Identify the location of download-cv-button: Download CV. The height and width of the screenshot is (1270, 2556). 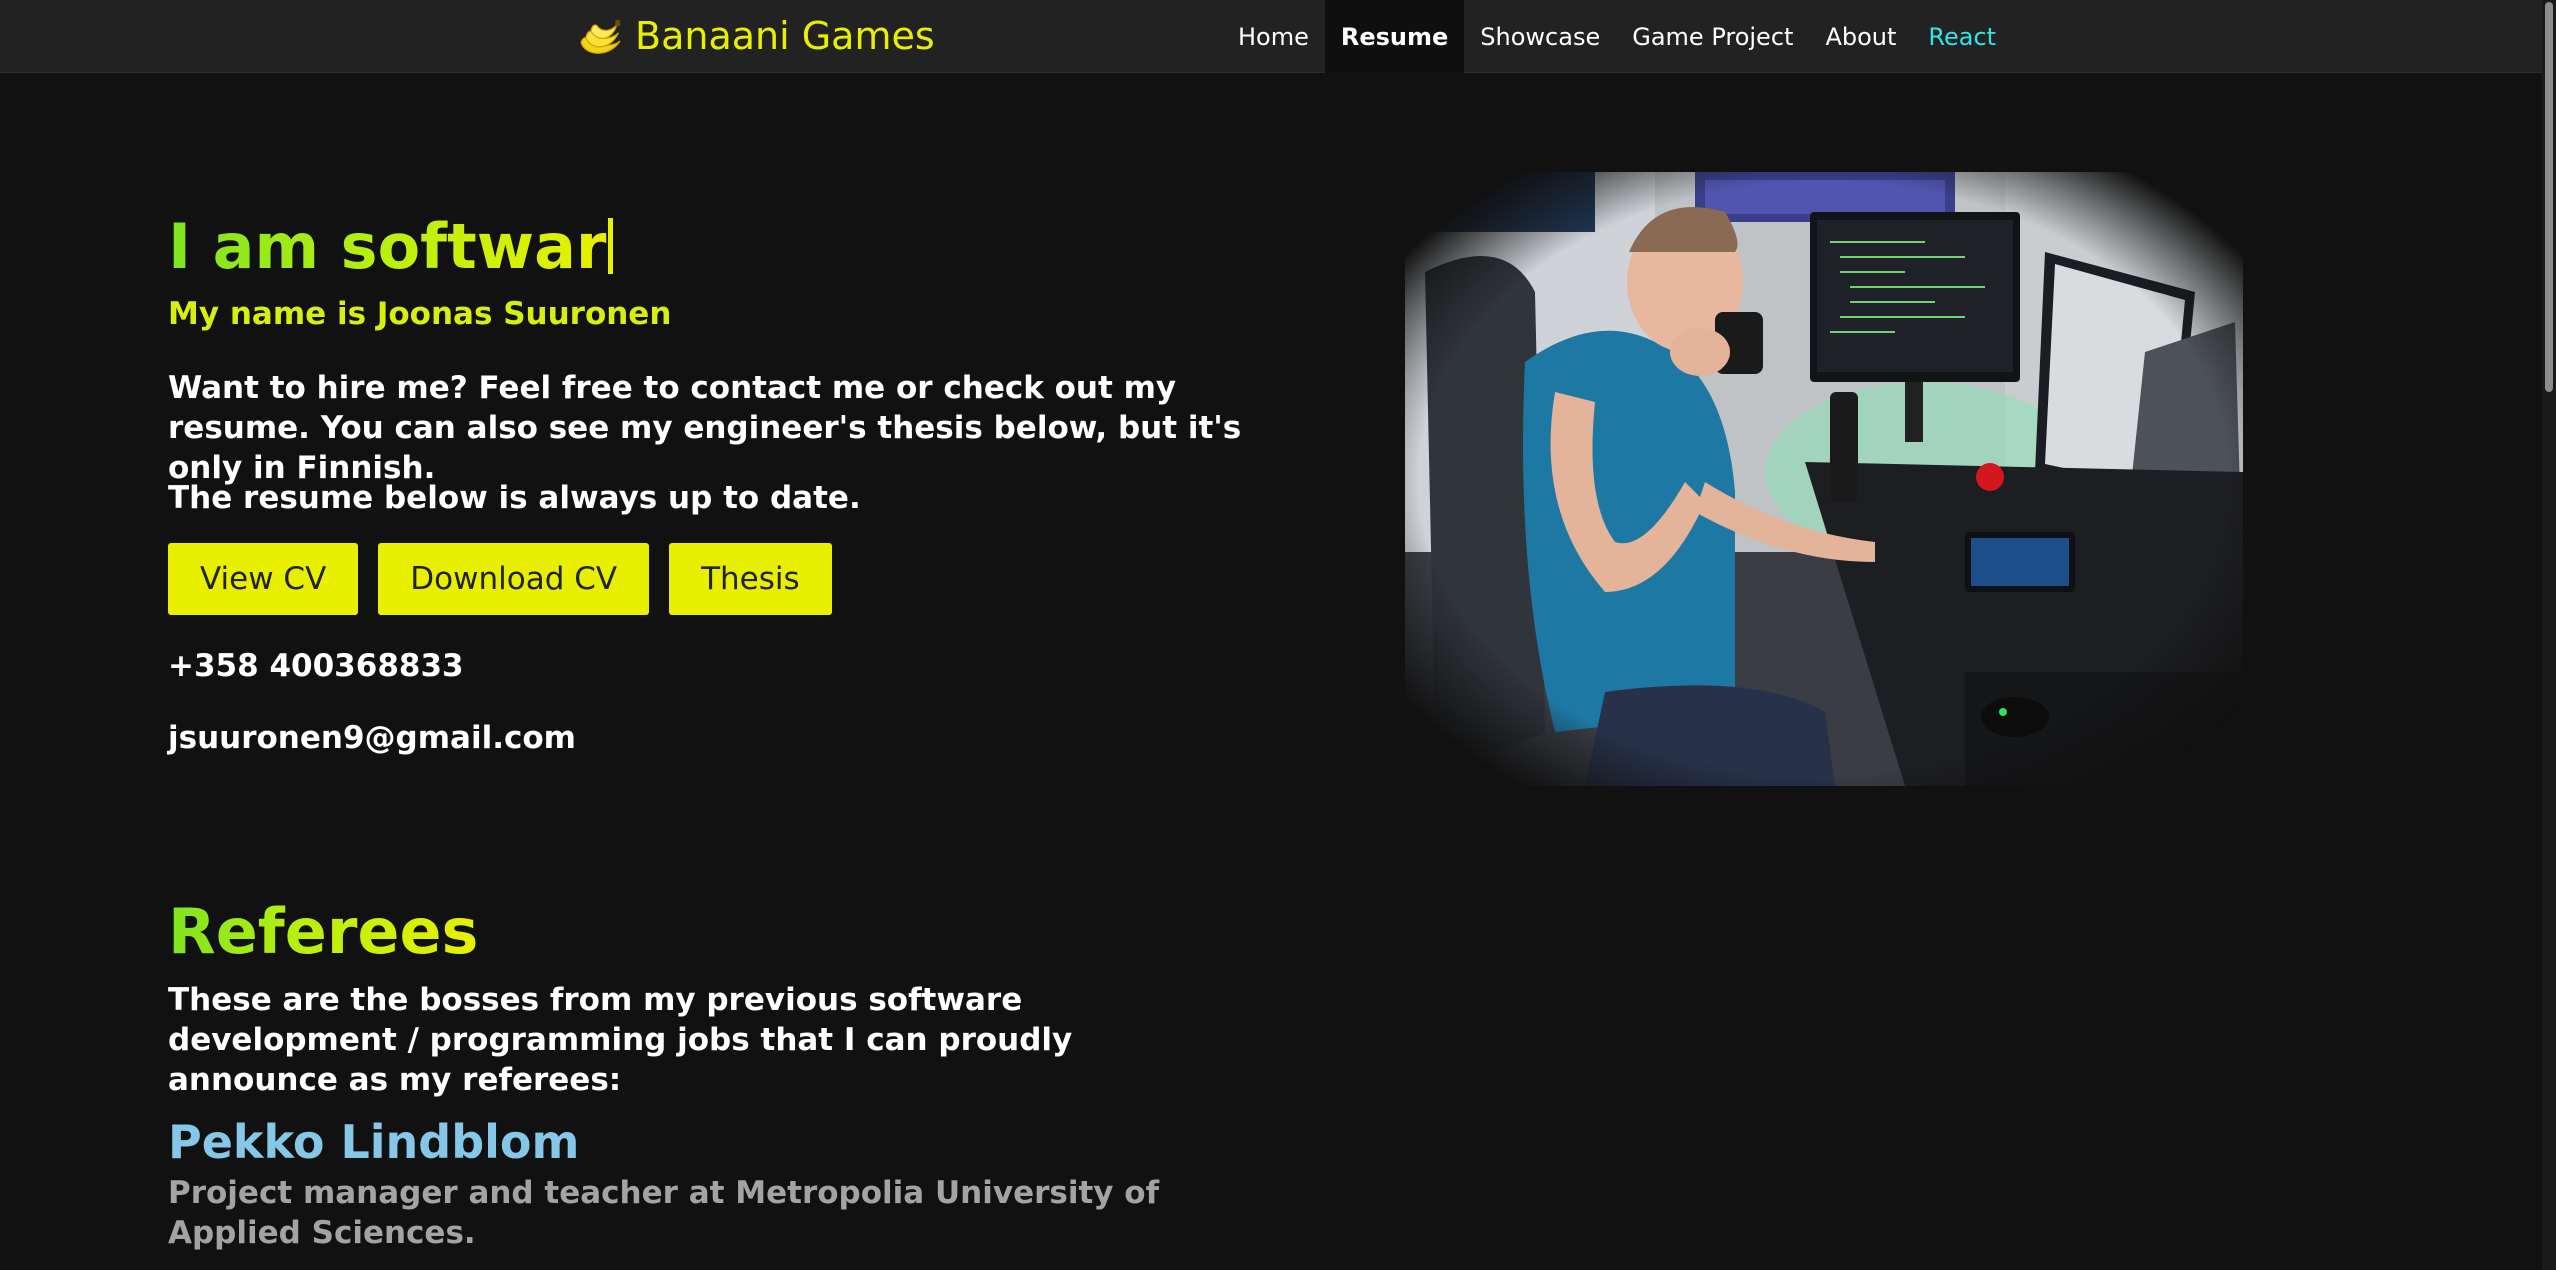
(514, 579).